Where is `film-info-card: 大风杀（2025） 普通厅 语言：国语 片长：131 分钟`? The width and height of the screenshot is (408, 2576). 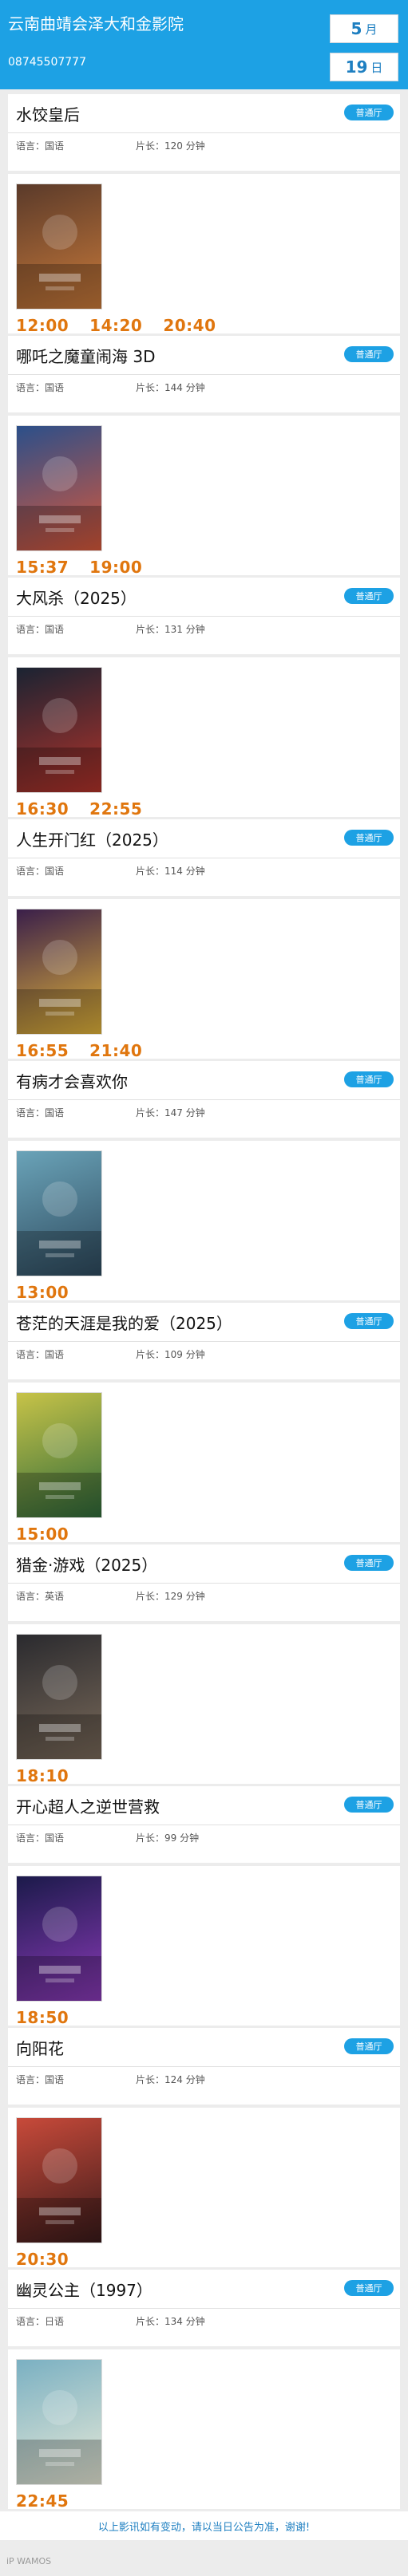
film-info-card: 大风杀（2025） 普通厅 语言：国语 片长：131 分钟 is located at coordinates (204, 616).